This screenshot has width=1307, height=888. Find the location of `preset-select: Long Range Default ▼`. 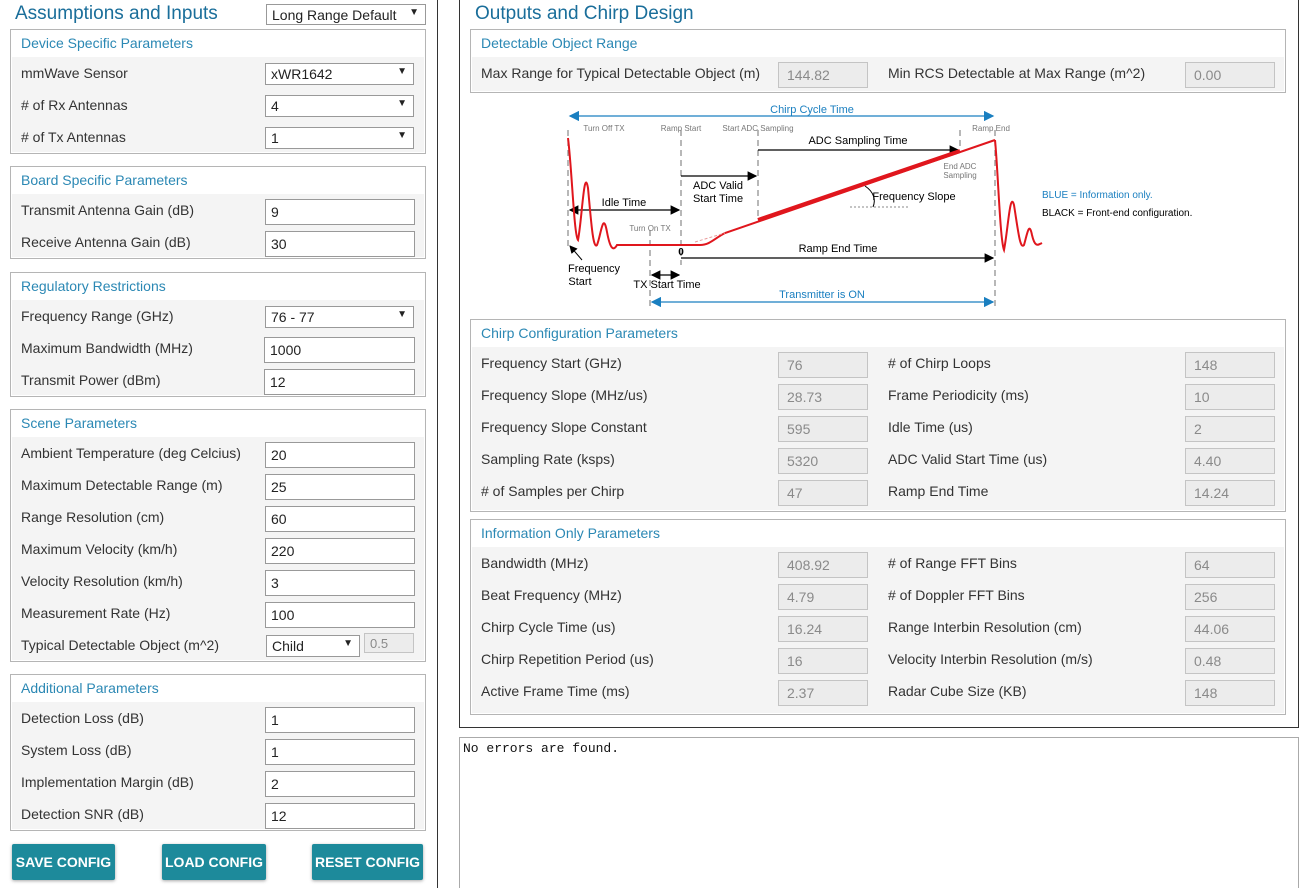

preset-select: Long Range Default ▼ is located at coordinates (346, 14).